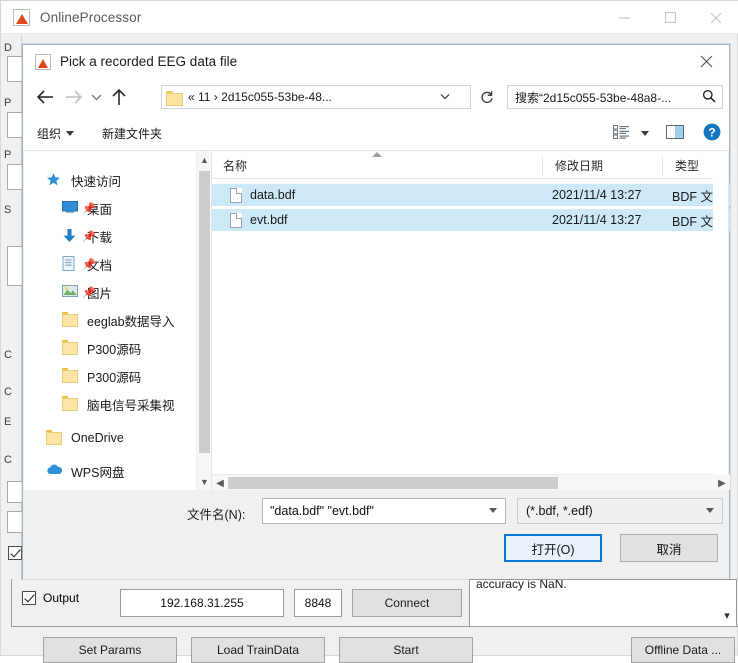 This screenshot has width=738, height=663. Describe the element at coordinates (384, 511) in the screenshot. I see `filename-input: "data.bdf" "evt.bdf"` at that location.